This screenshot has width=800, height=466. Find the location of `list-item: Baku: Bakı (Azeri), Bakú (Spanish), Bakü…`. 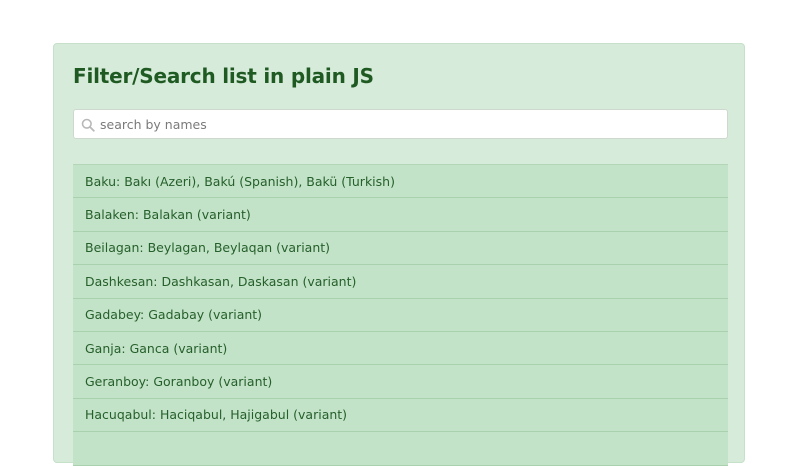

list-item: Baku: Bakı (Azeri), Bakú (Spanish), Bakü… is located at coordinates (400, 182).